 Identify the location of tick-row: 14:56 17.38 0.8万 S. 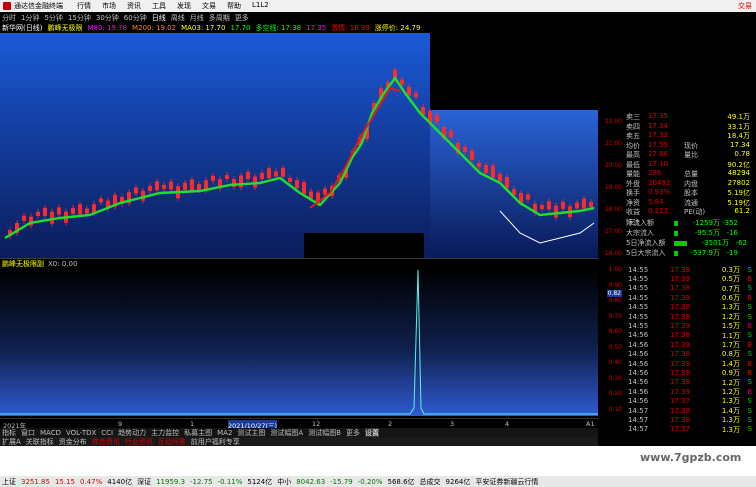
(691, 354).